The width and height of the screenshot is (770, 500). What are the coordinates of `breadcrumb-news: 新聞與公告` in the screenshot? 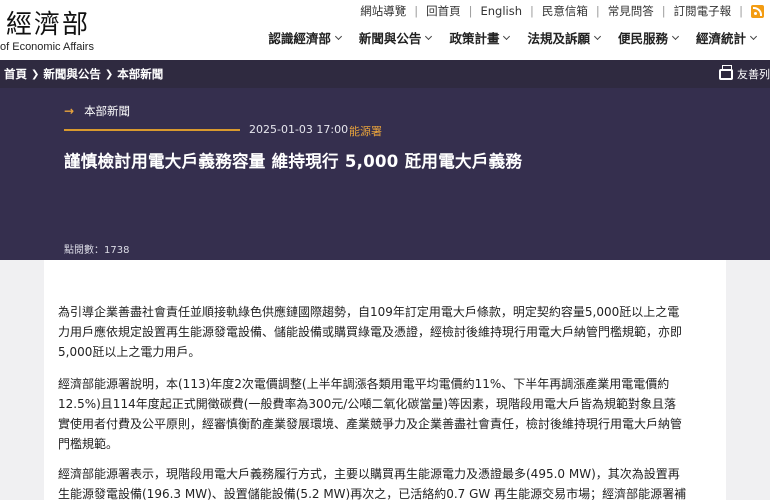 It's located at (72, 74).